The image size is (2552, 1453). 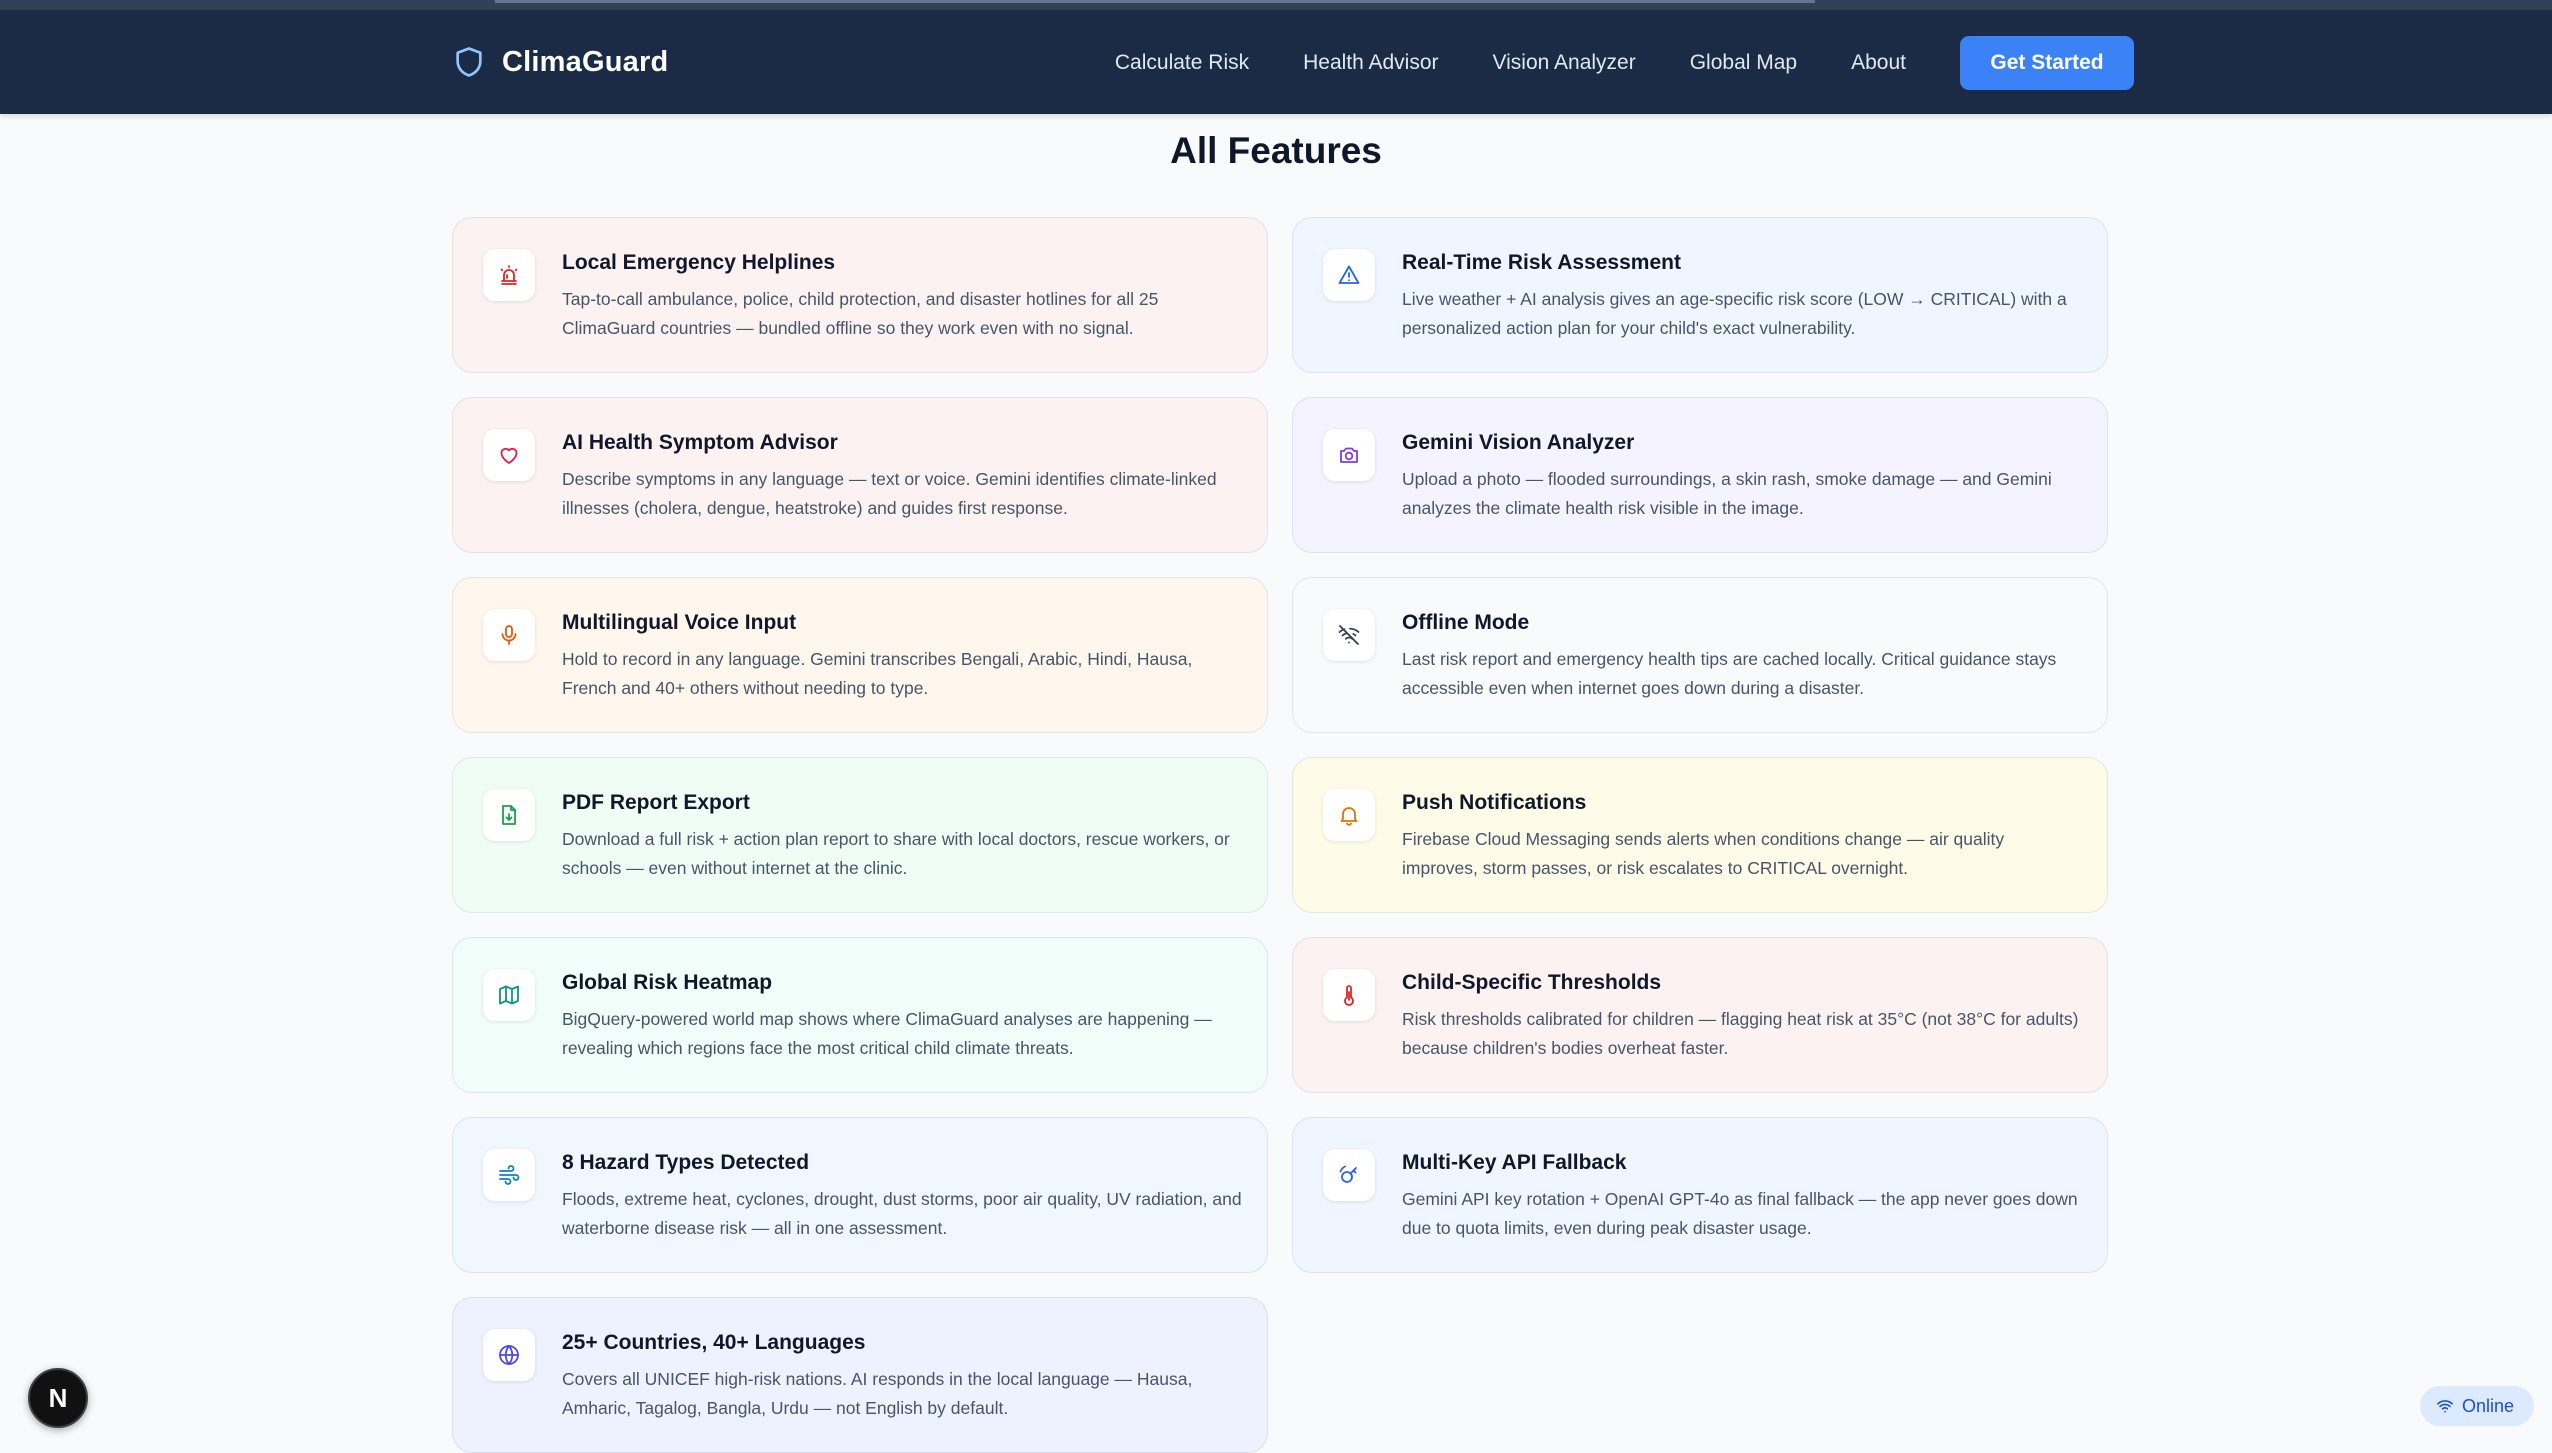 What do you see at coordinates (1349, 816) in the screenshot?
I see `bell-icon` at bounding box center [1349, 816].